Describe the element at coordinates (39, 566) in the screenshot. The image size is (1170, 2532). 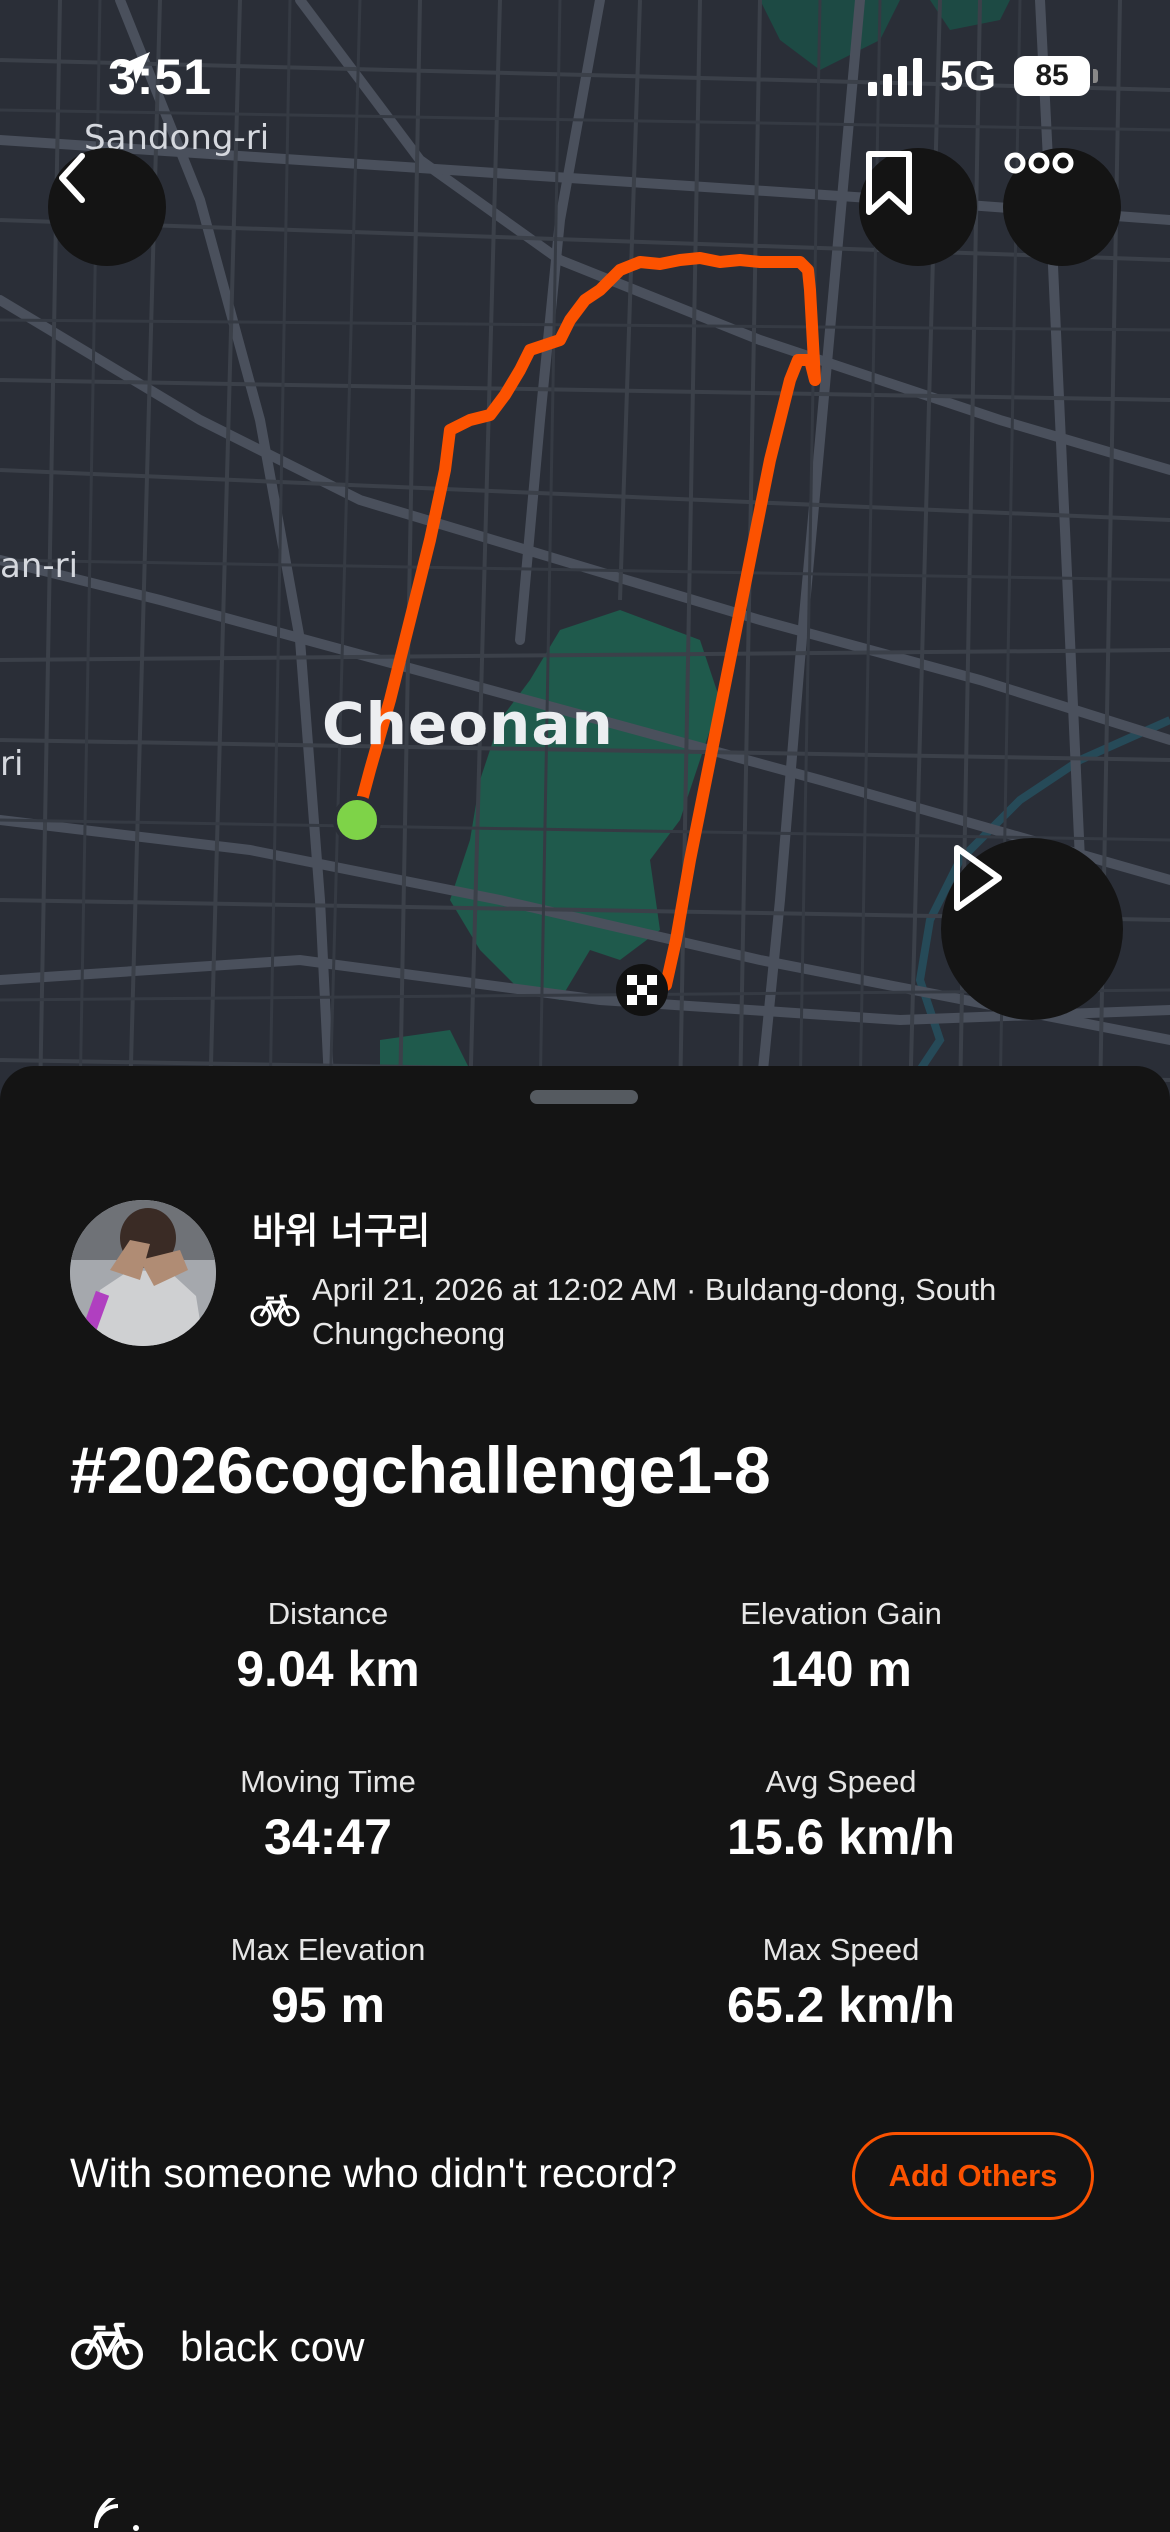
I see `map-label-left-1: an-ri` at that location.